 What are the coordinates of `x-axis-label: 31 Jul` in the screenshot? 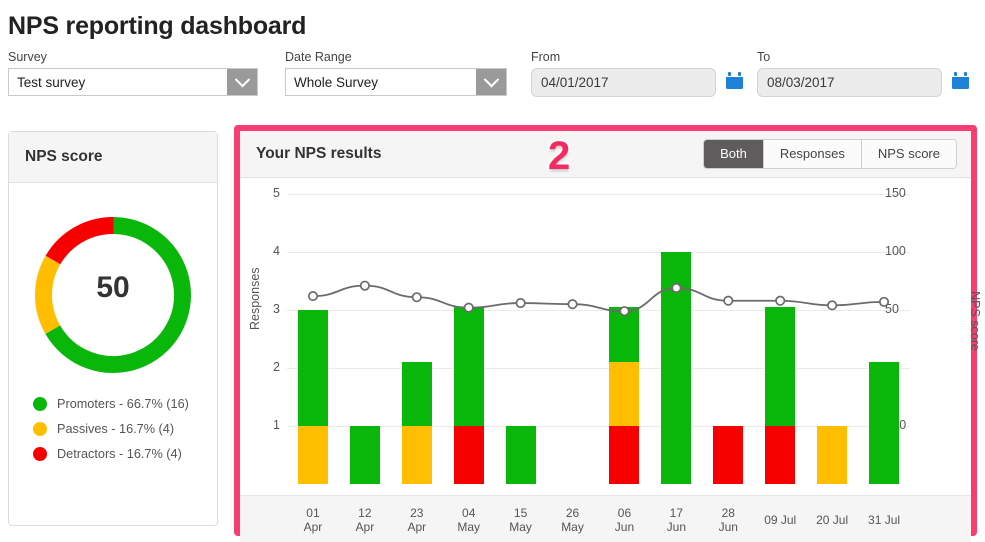 It's located at (884, 520).